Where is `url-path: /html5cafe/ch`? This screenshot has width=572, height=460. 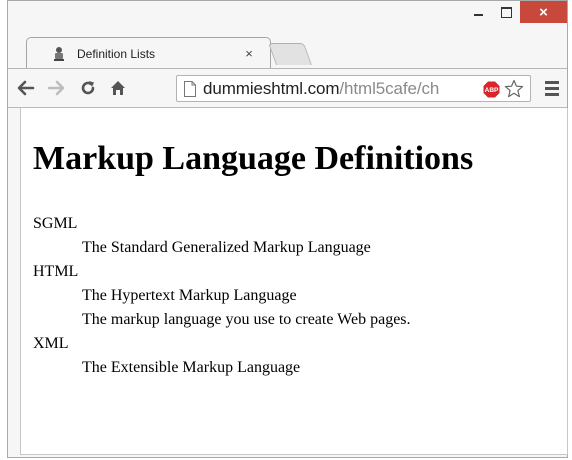 url-path: /html5cafe/ch is located at coordinates (389, 88).